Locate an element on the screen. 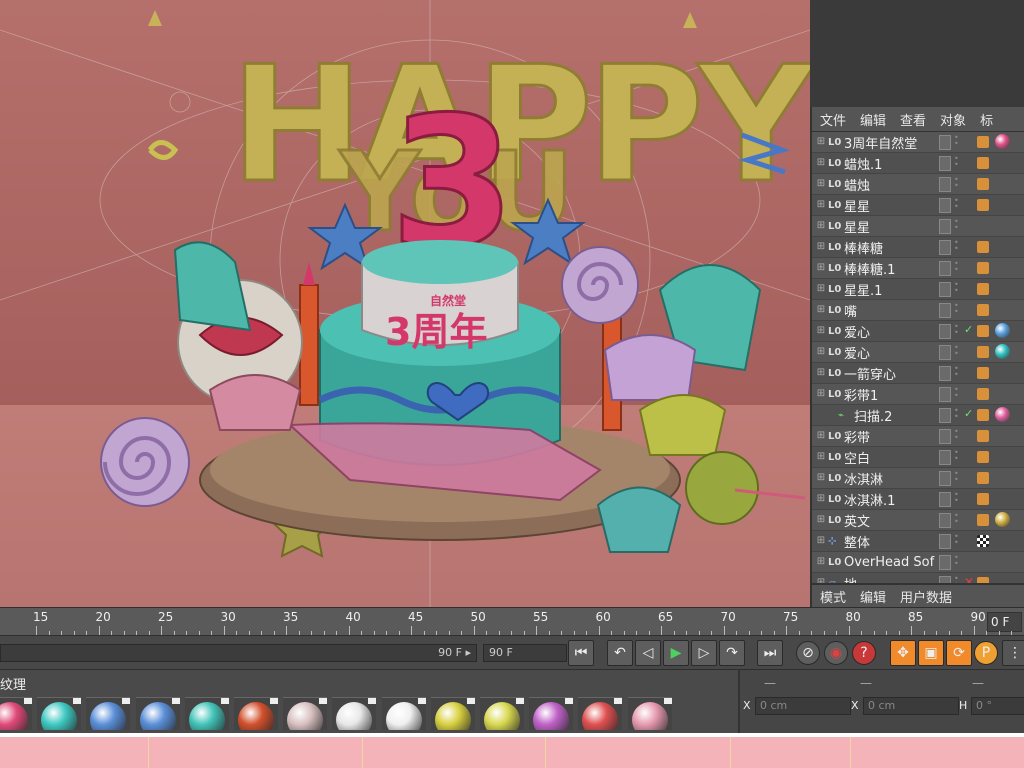  next-key-button: ↷ is located at coordinates (732, 653).